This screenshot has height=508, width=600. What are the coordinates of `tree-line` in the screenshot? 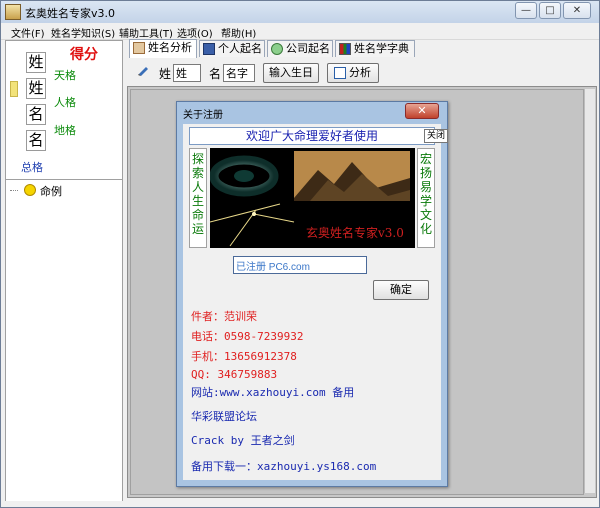 It's located at (14, 191).